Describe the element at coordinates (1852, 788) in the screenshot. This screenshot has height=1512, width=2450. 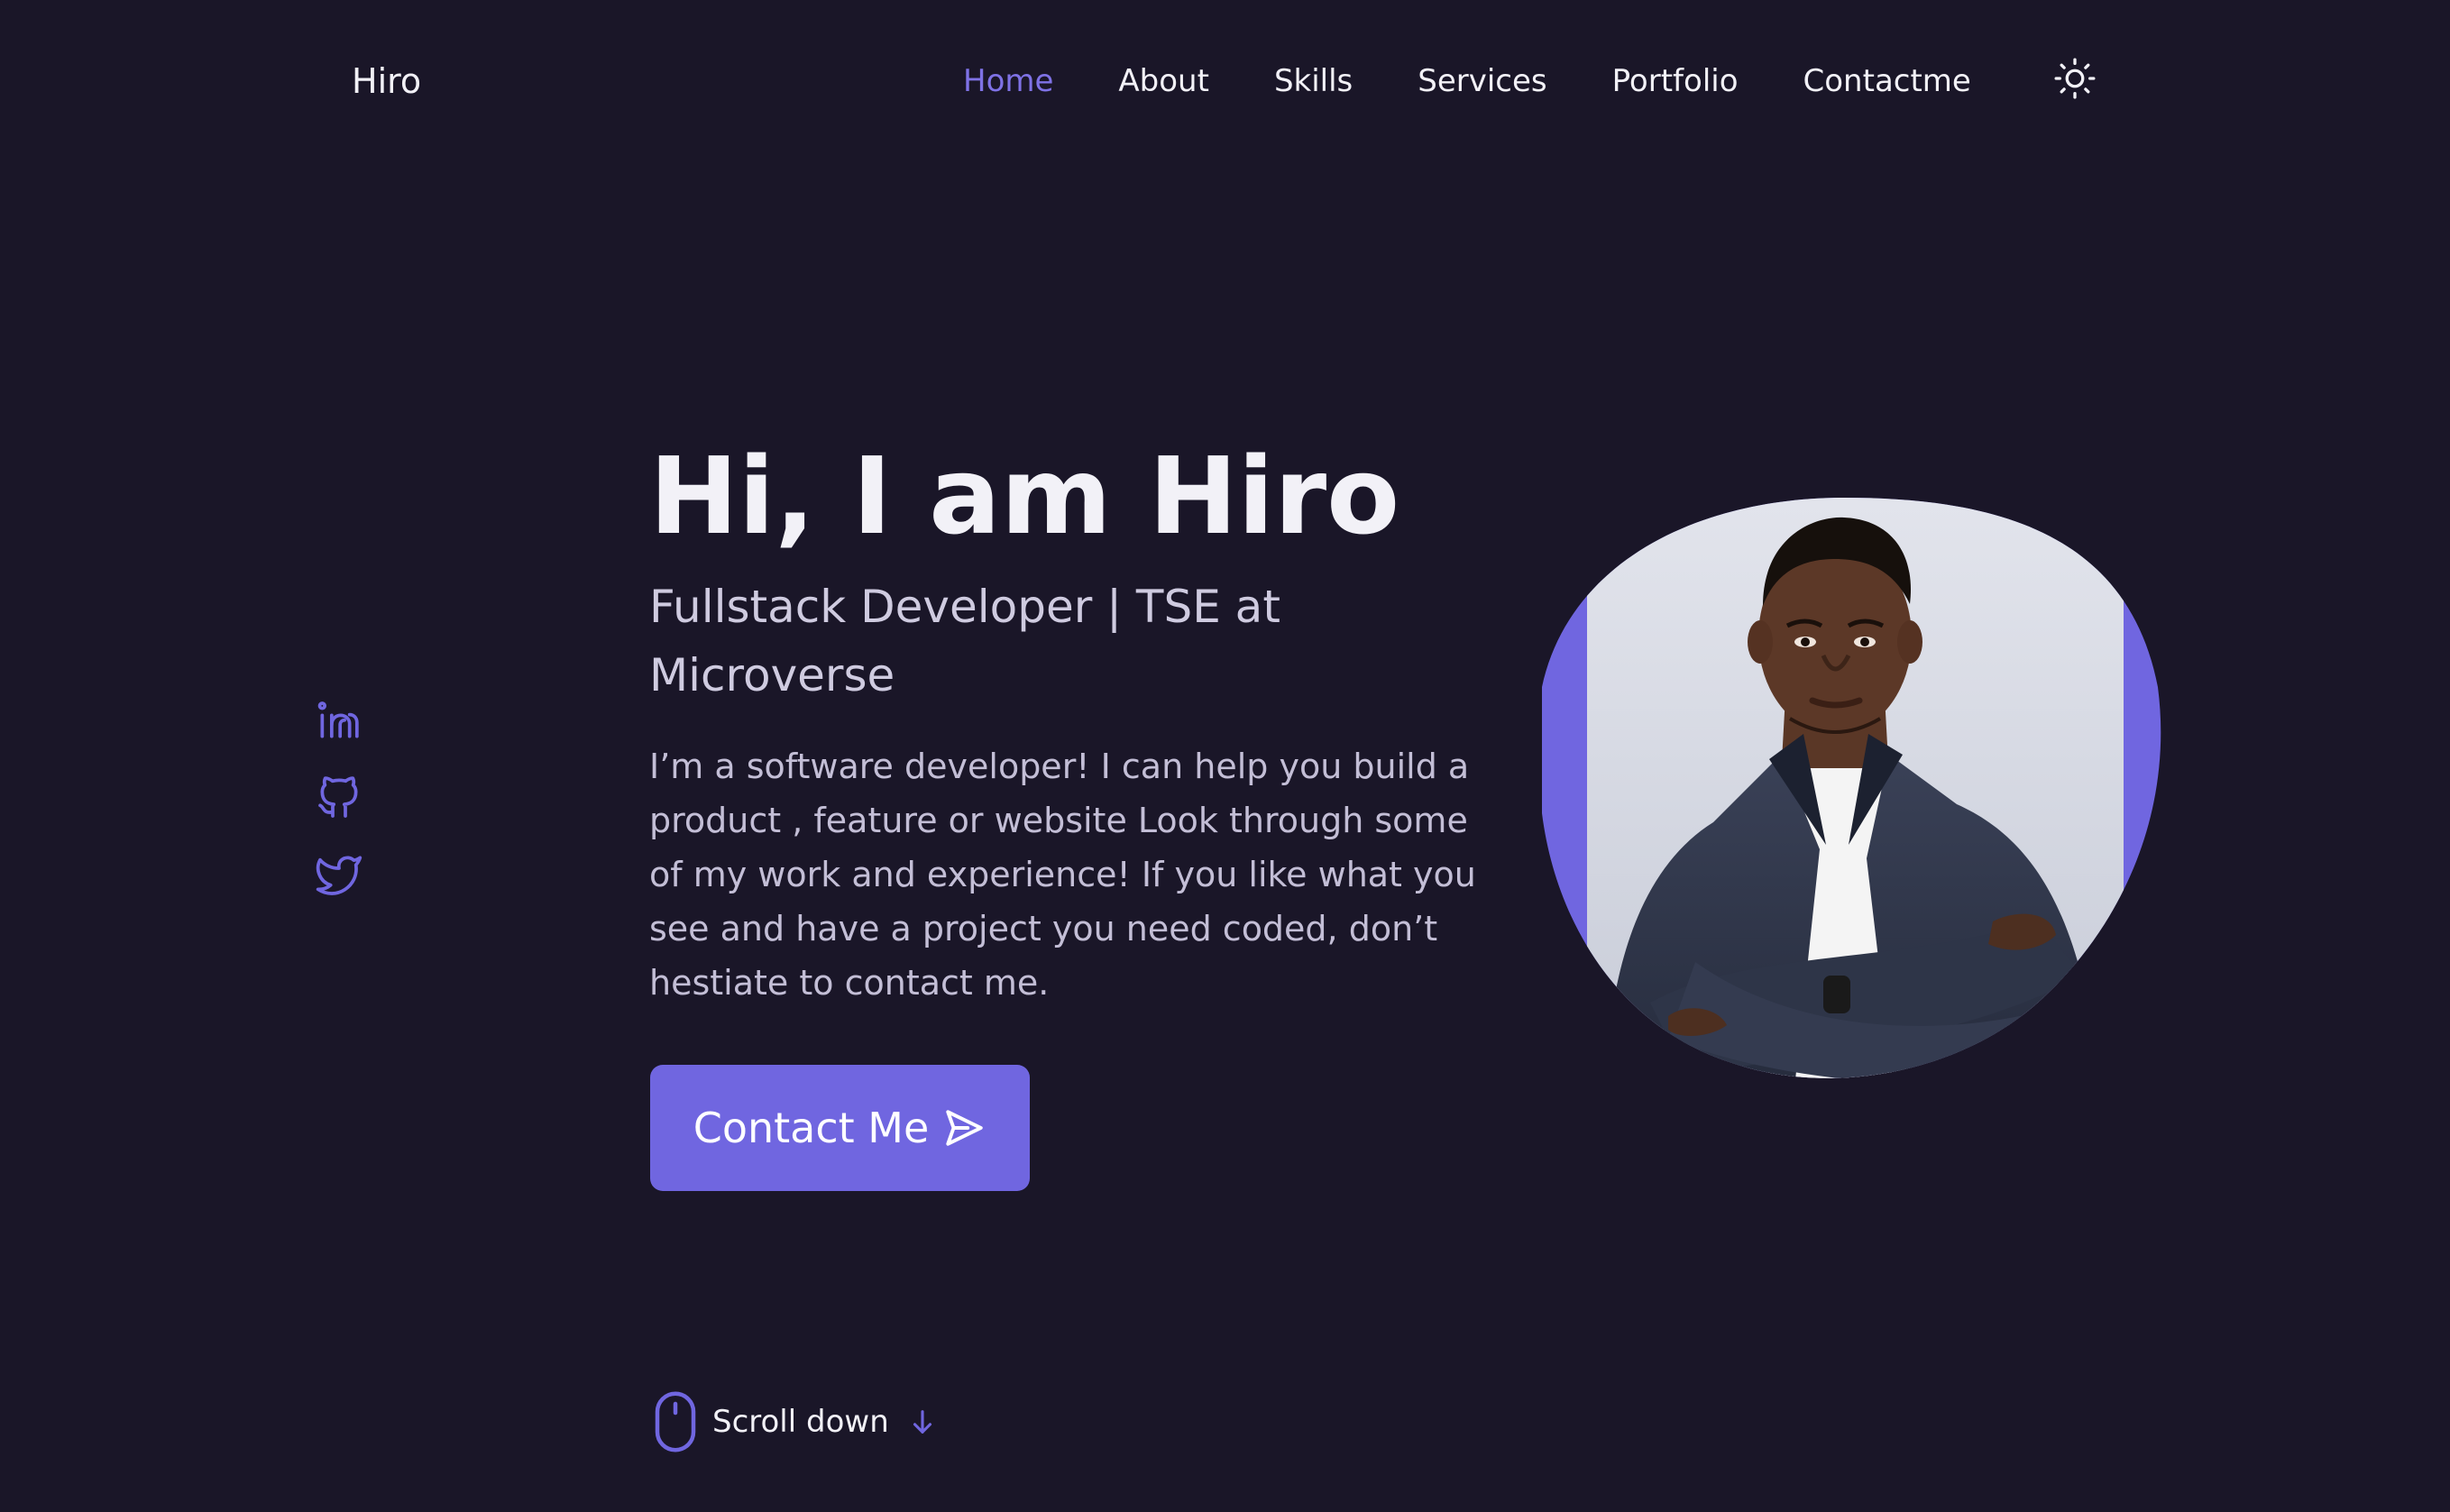
I see `profile-photo` at that location.